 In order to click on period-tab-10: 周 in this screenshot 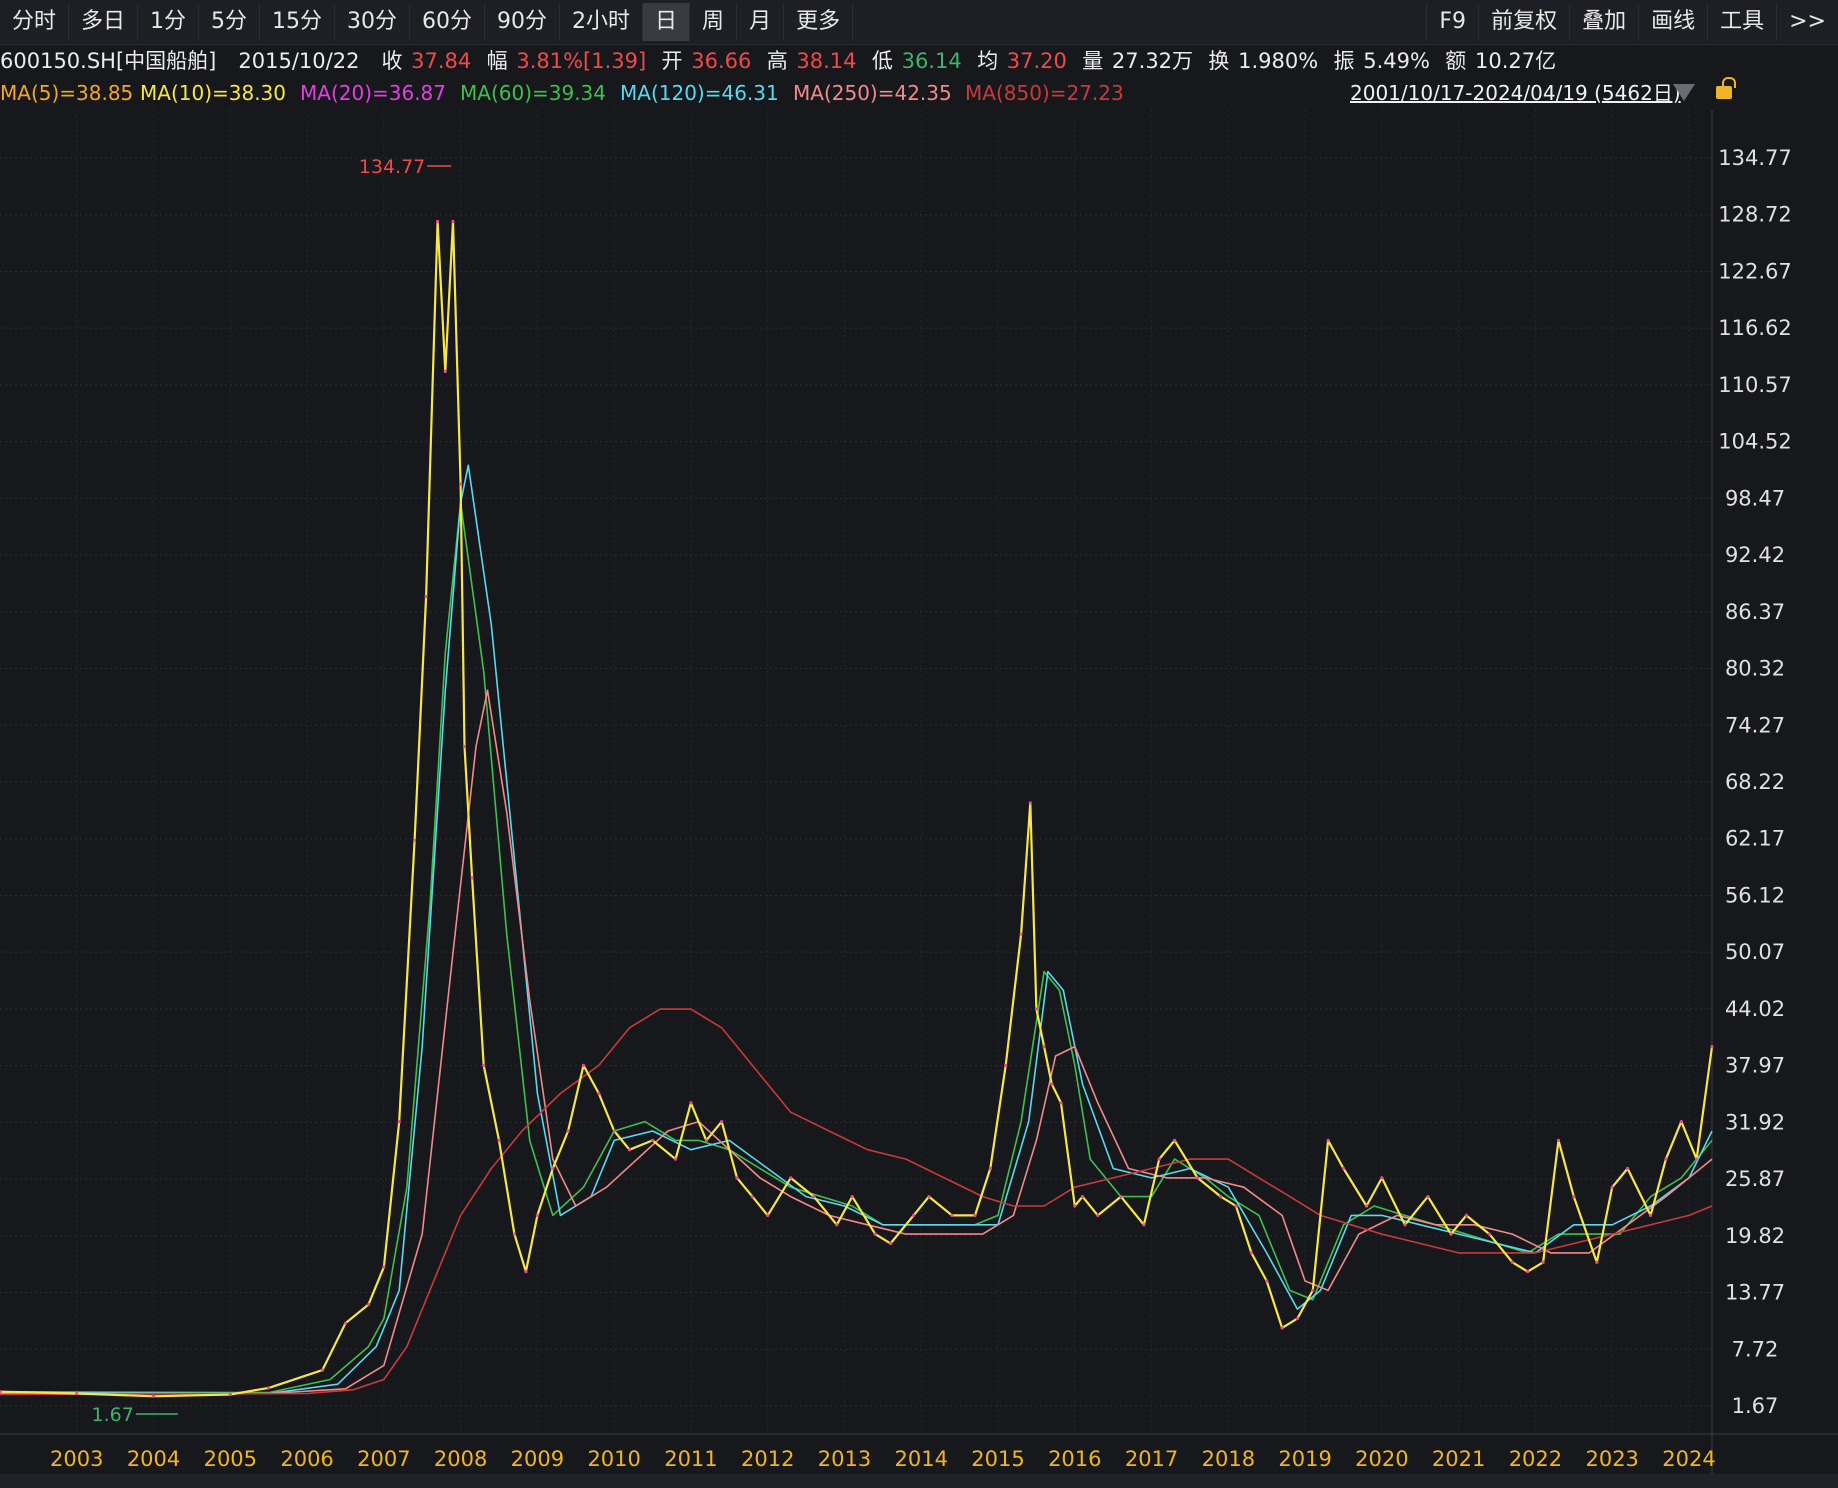, I will do `click(714, 22)`.